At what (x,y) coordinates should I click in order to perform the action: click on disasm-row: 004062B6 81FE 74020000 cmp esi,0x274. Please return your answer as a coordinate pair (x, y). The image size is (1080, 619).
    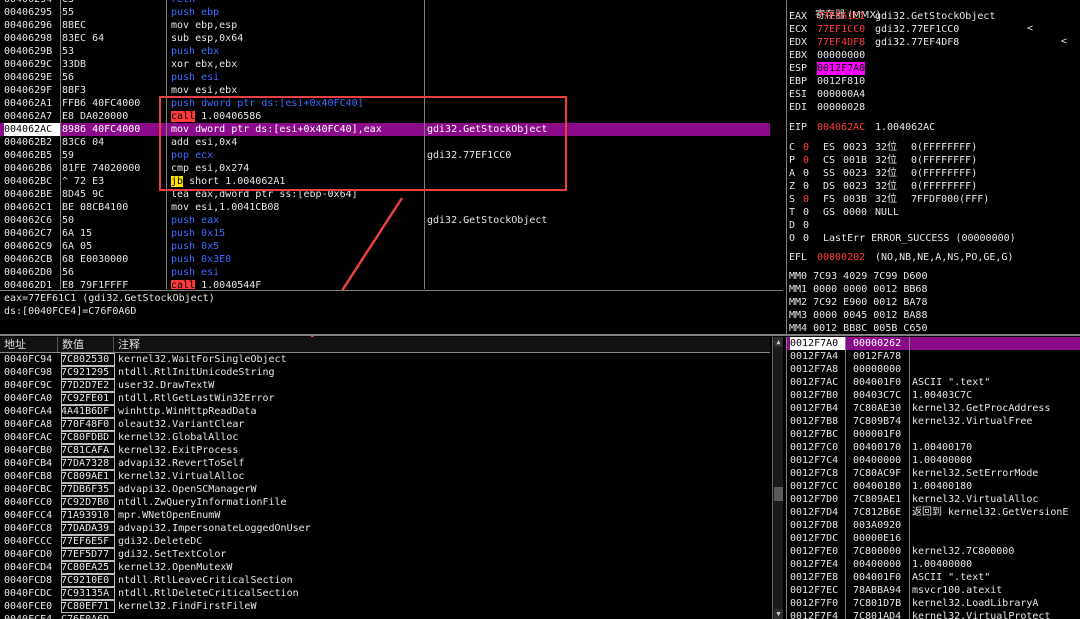
    Looking at the image, I should click on (385, 168).